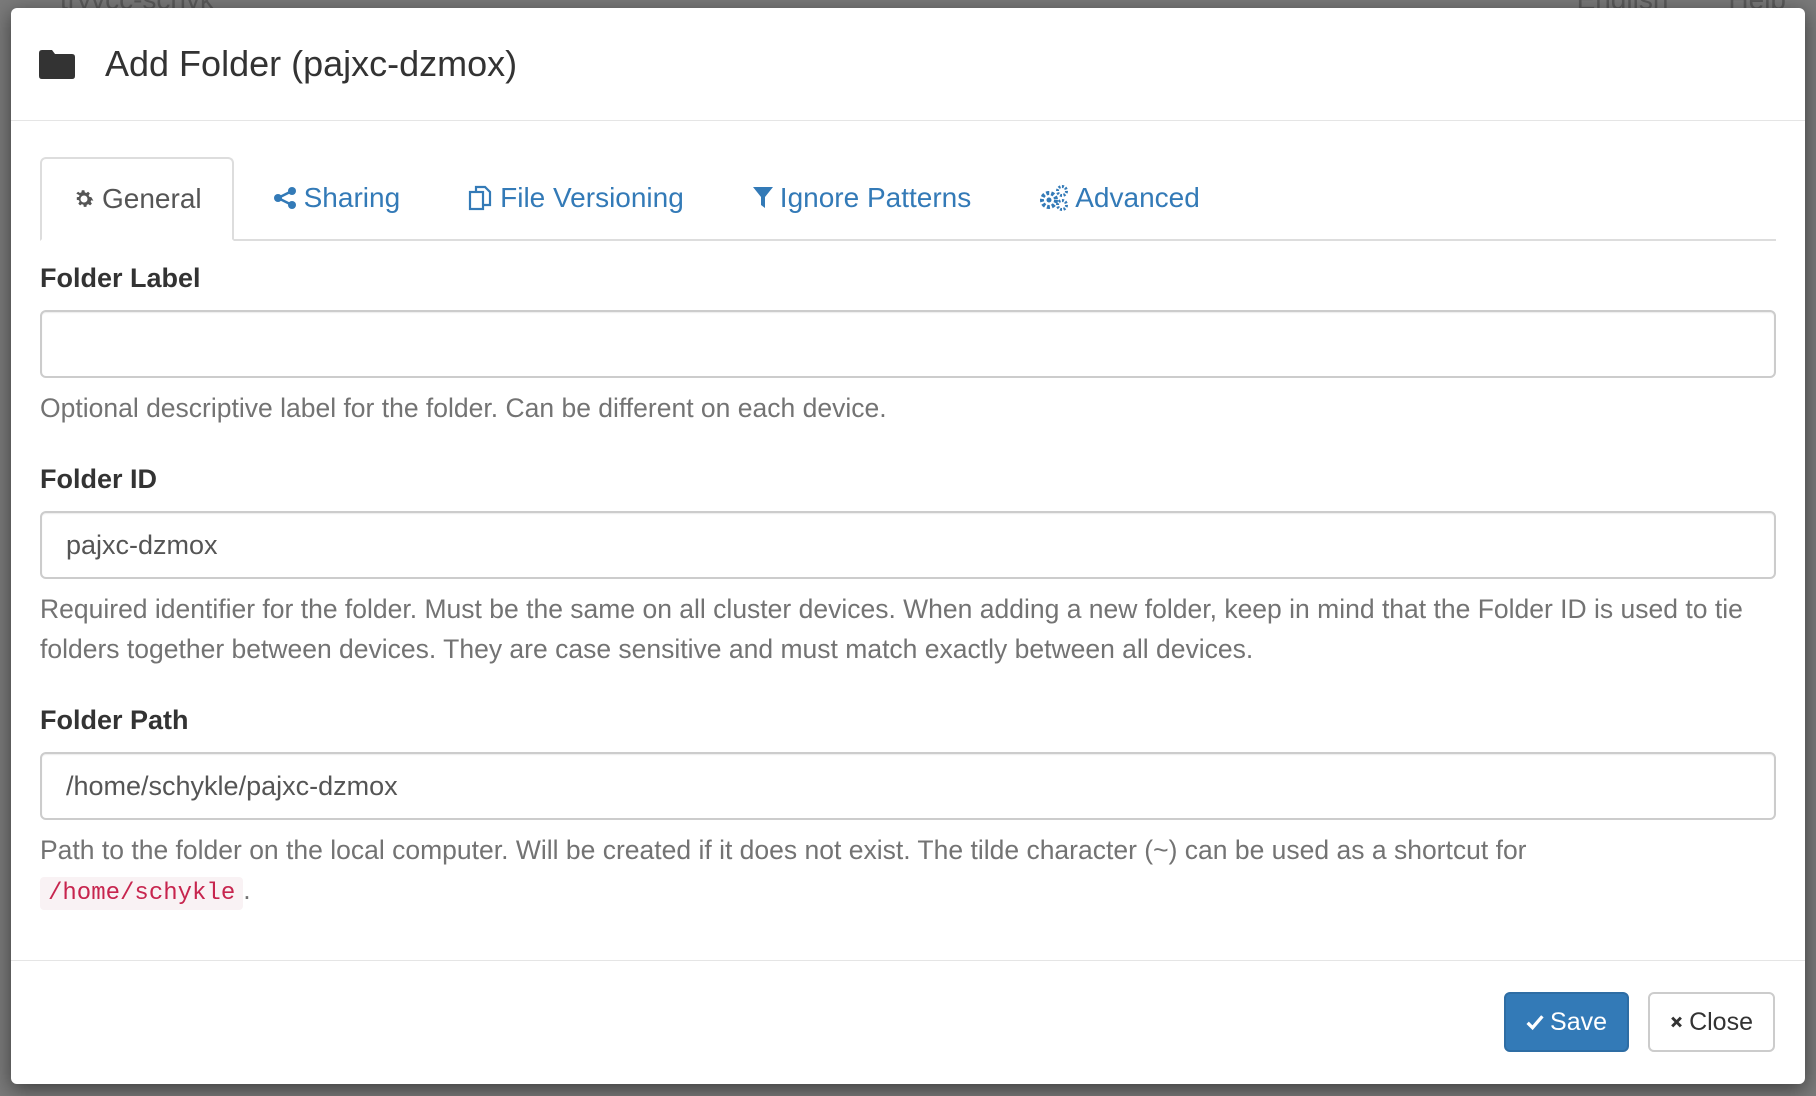  Describe the element at coordinates (85, 198) in the screenshot. I see `gear-icon` at that location.